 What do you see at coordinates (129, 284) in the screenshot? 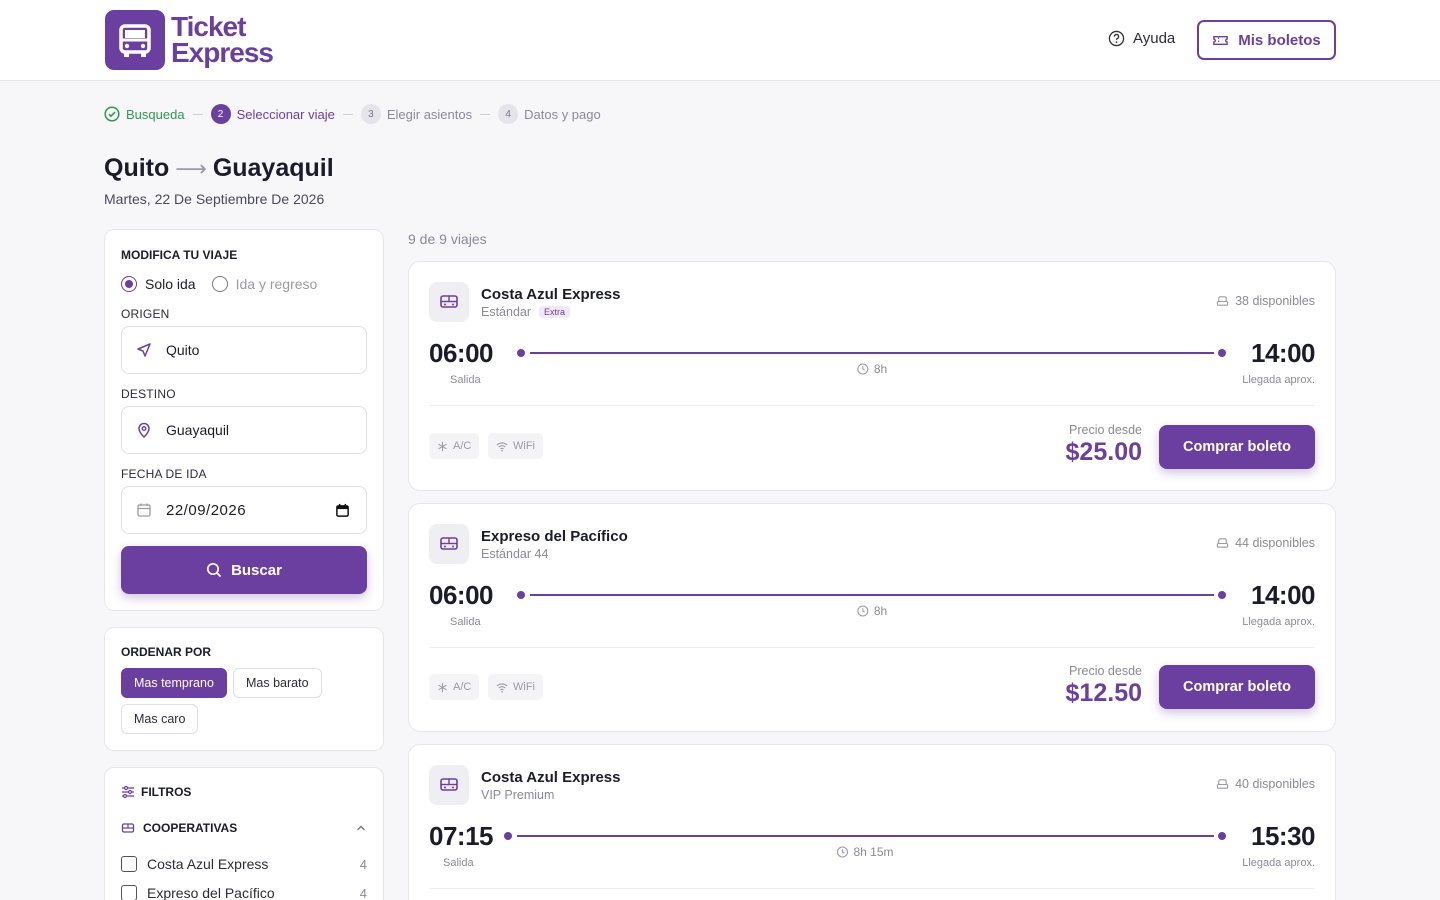
I see `radio-indicator` at bounding box center [129, 284].